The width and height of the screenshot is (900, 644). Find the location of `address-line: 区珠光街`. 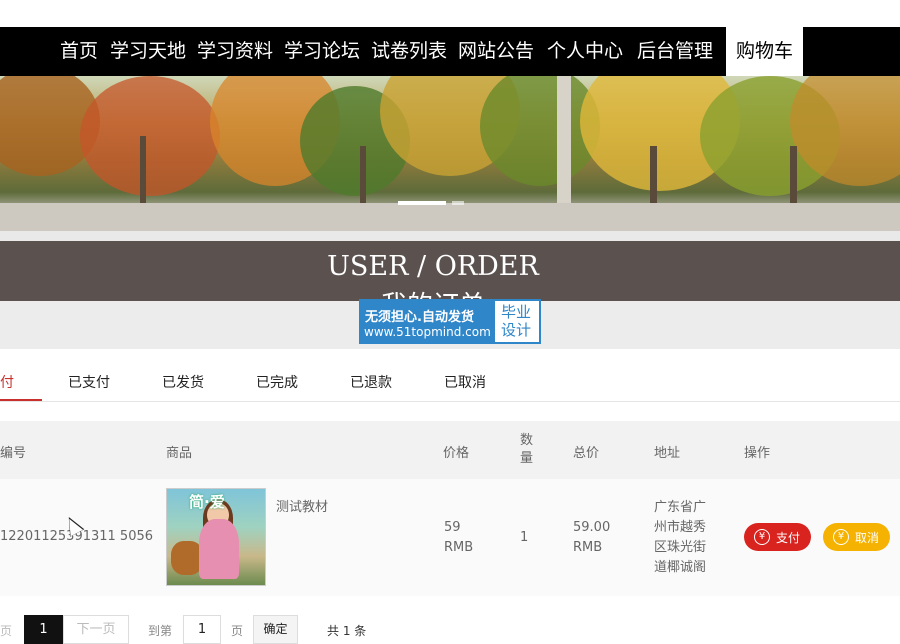

address-line: 区珠光街 is located at coordinates (680, 547).